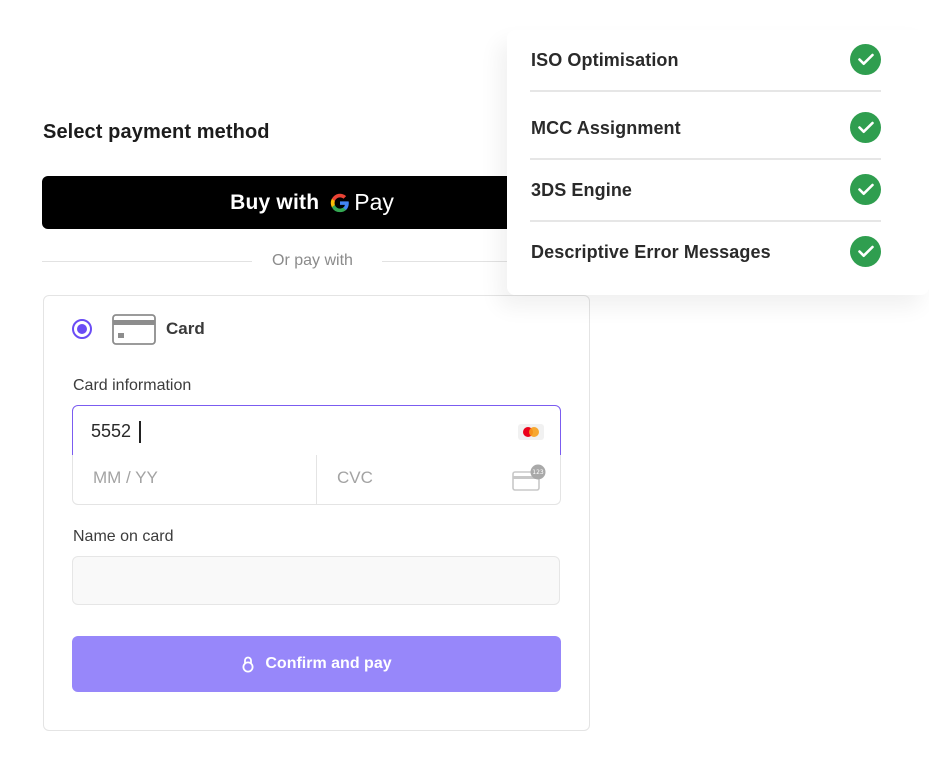 This screenshot has width=929, height=768. What do you see at coordinates (140, 432) in the screenshot?
I see `text-cursor` at bounding box center [140, 432].